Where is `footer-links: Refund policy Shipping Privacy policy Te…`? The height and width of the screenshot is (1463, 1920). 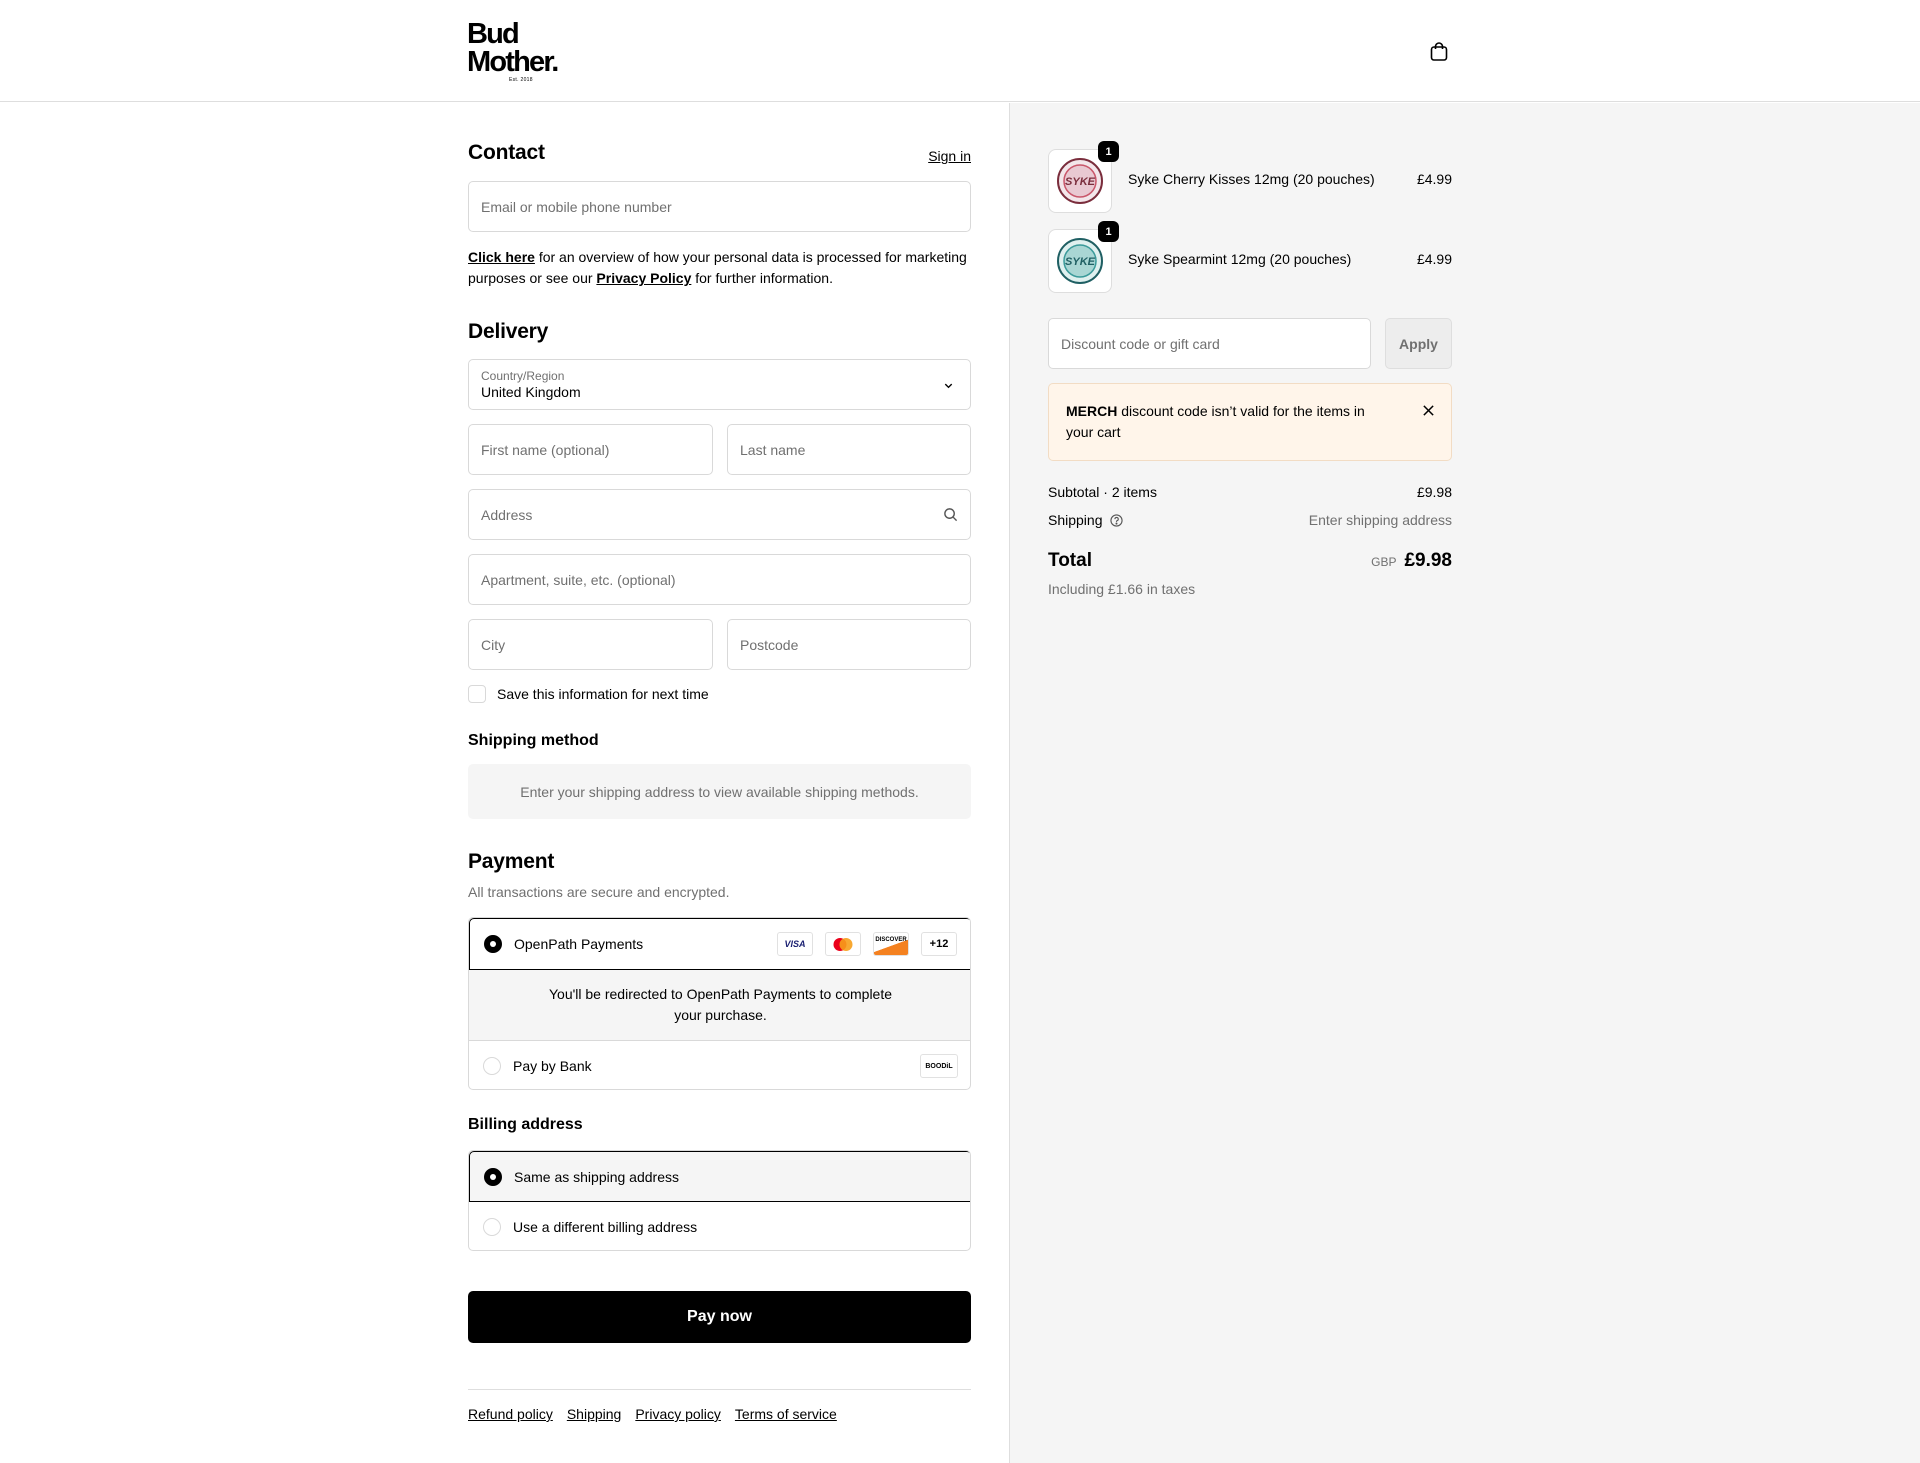 footer-links: Refund policy Shipping Privacy policy Te… is located at coordinates (652, 1414).